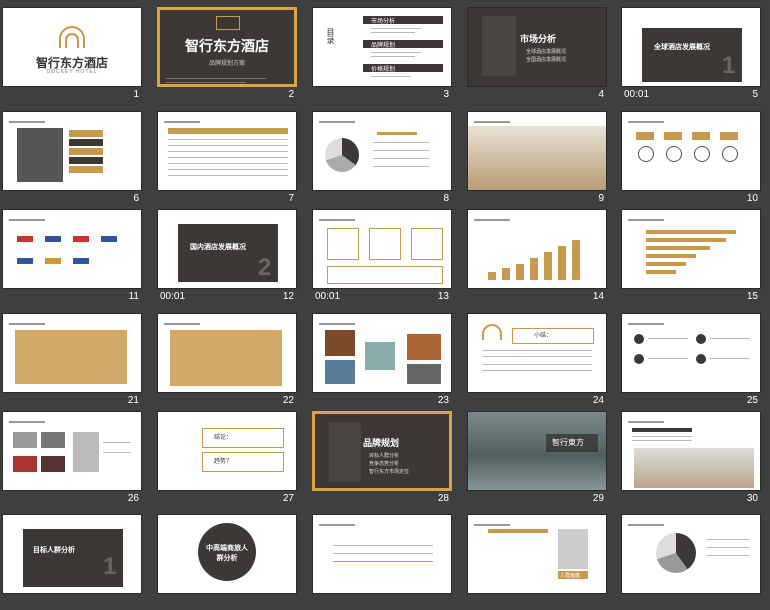  Describe the element at coordinates (382, 159) in the screenshot. I see `slide-thumbnail-8: 8` at that location.